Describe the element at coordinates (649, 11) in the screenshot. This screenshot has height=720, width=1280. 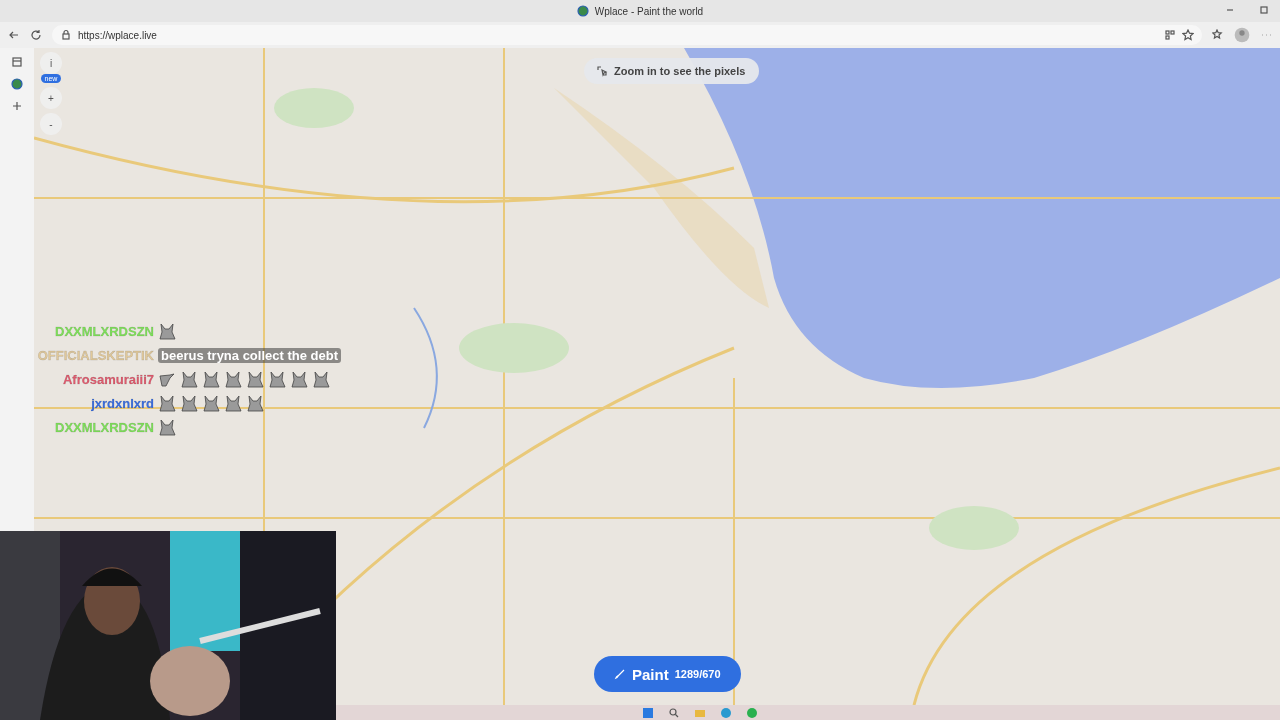
I see `window-title: Wplace - Paint the world` at that location.